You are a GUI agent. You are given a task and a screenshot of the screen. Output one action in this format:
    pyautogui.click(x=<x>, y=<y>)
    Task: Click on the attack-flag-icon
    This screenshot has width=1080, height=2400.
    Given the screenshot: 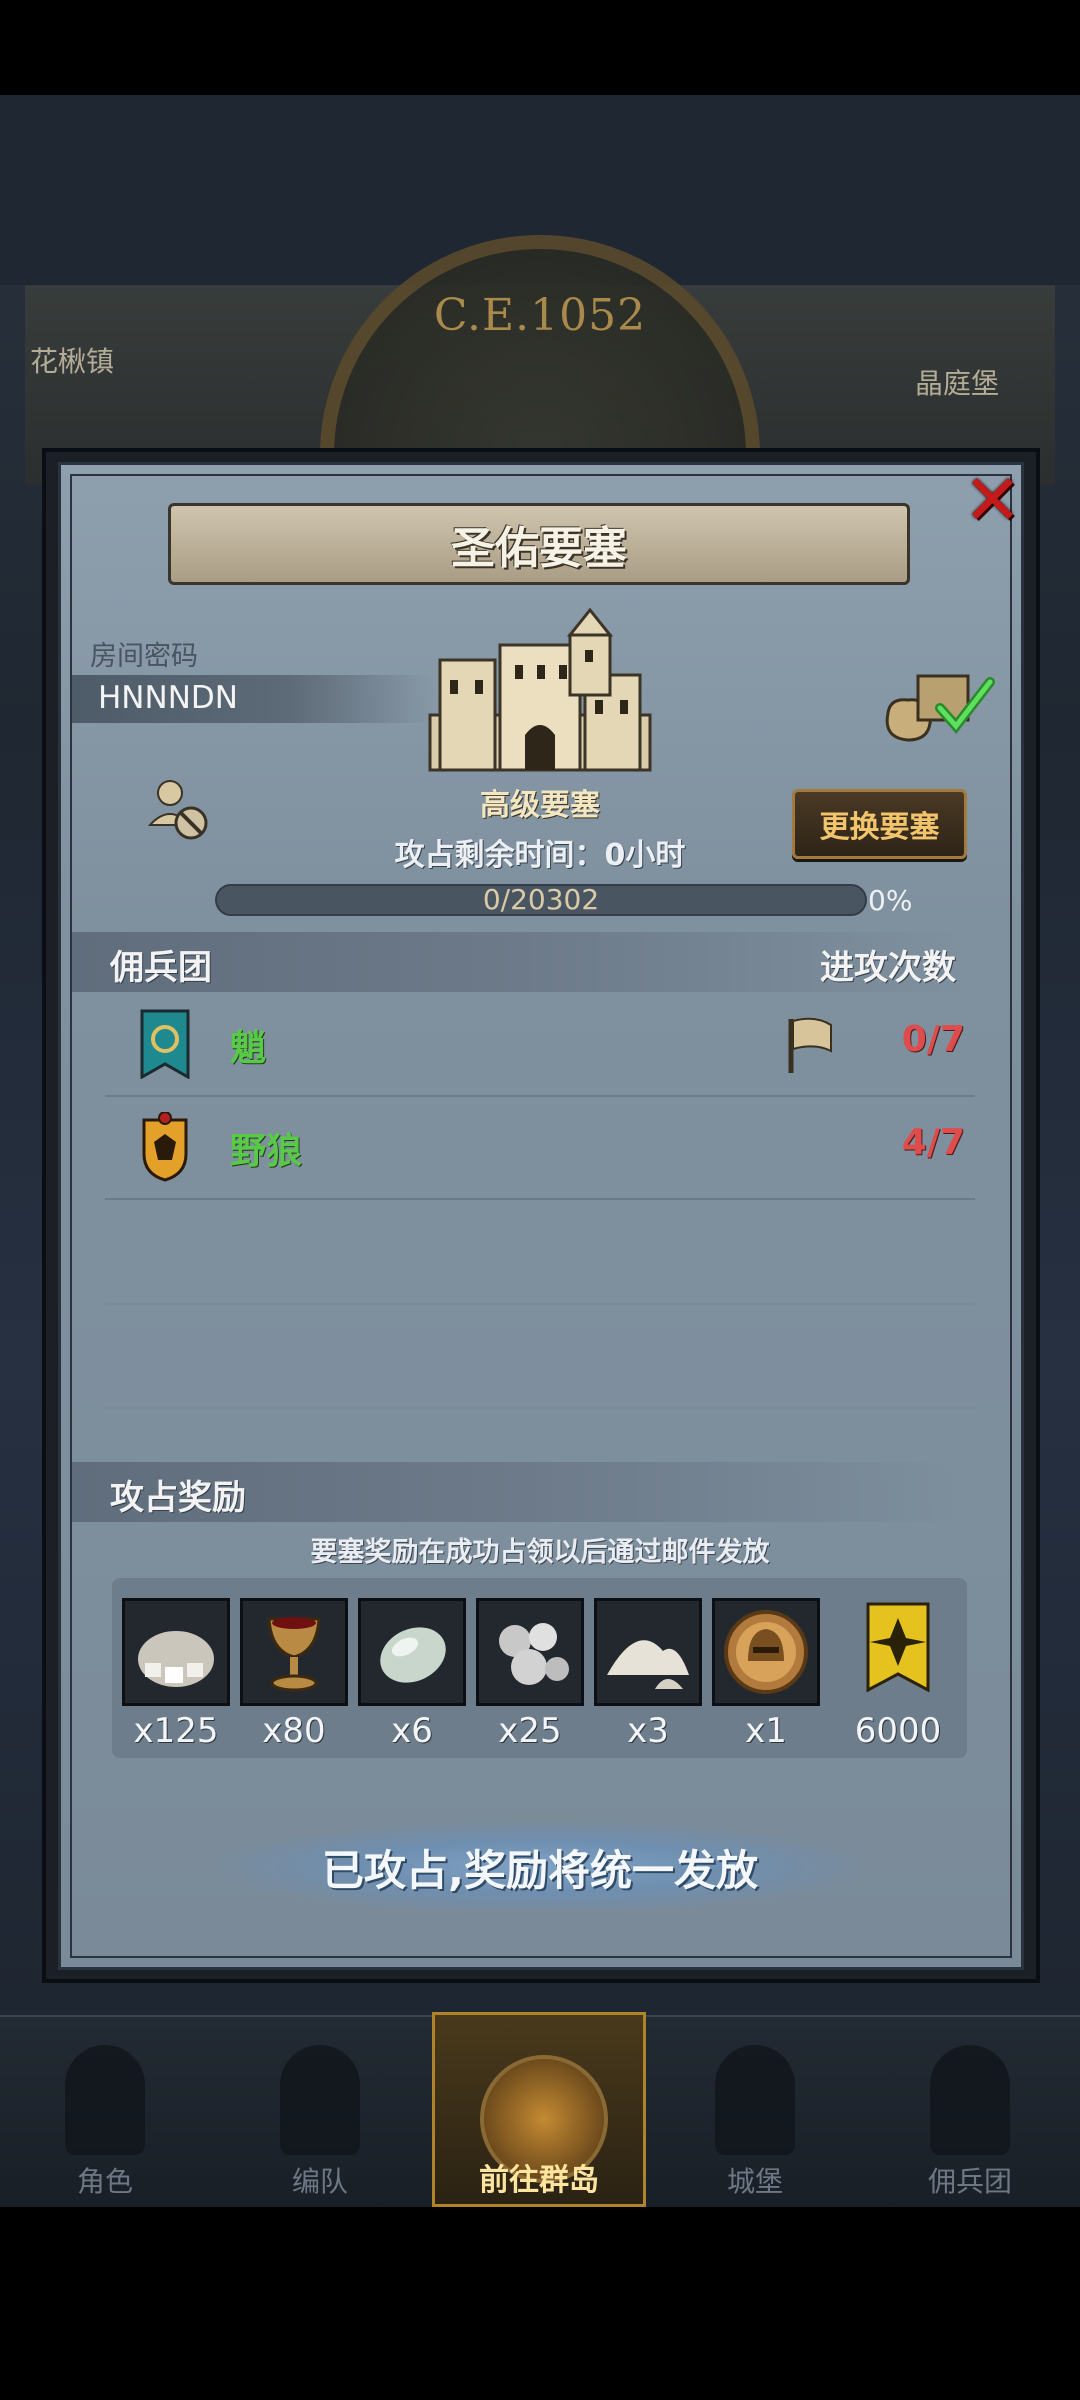 What is the action you would take?
    pyautogui.click(x=810, y=1045)
    